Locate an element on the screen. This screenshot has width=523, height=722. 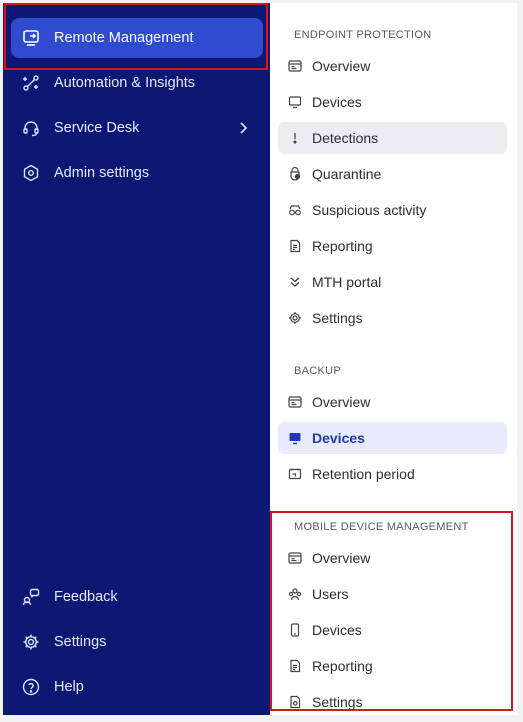
sidebar-item-settings: Settings is located at coordinates (137, 642).